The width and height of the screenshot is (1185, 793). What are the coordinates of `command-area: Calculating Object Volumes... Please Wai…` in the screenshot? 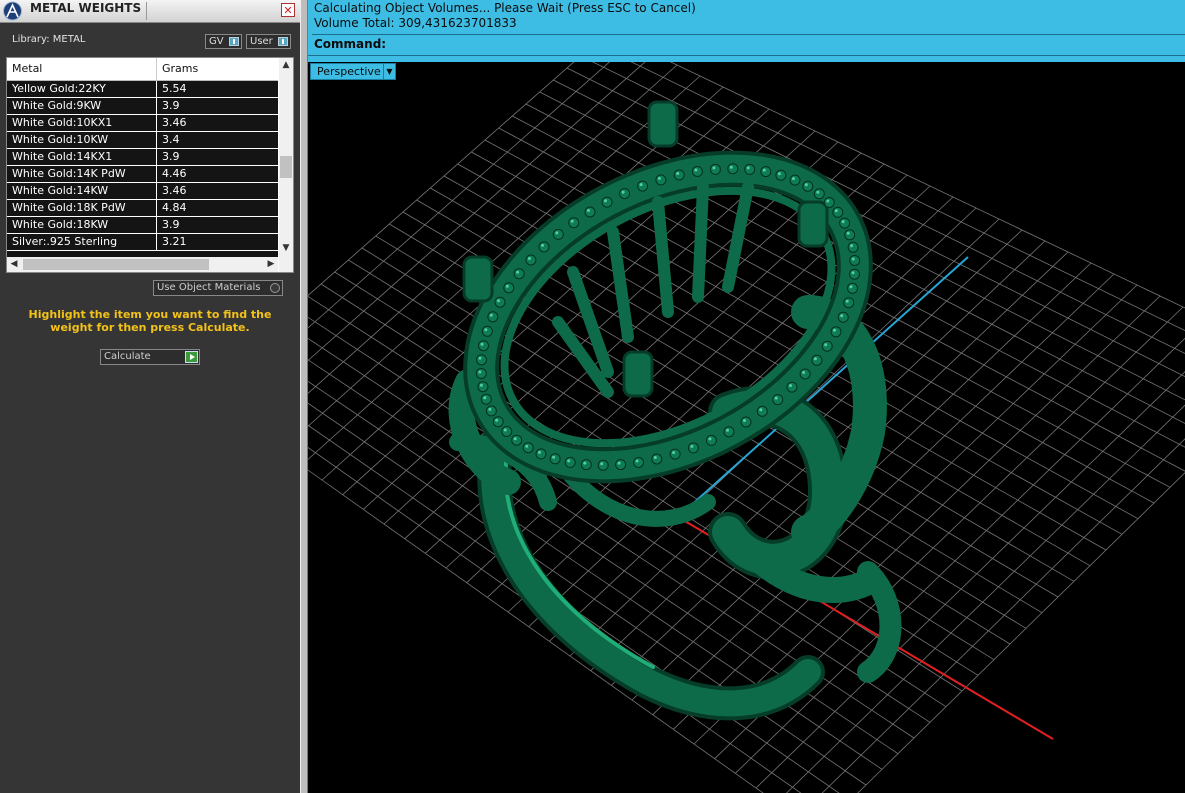 It's located at (746, 31).